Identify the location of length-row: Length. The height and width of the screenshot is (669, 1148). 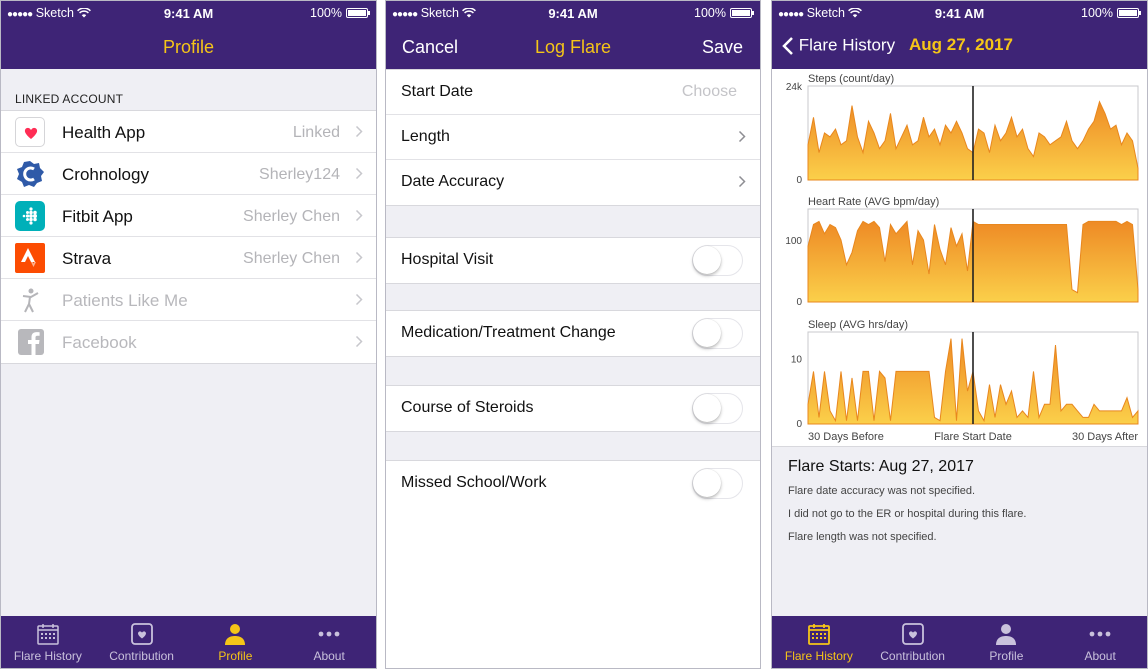
(573, 137).